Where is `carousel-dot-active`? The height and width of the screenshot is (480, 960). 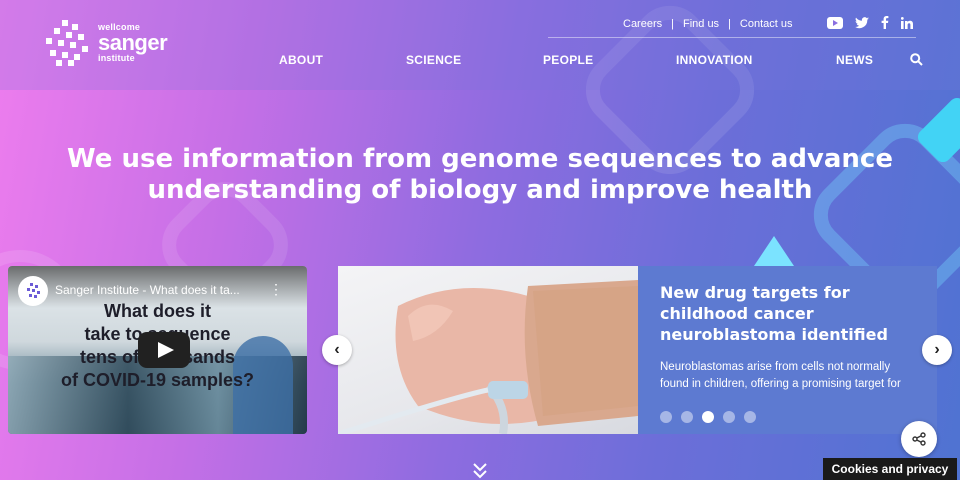
carousel-dot-active is located at coordinates (708, 417).